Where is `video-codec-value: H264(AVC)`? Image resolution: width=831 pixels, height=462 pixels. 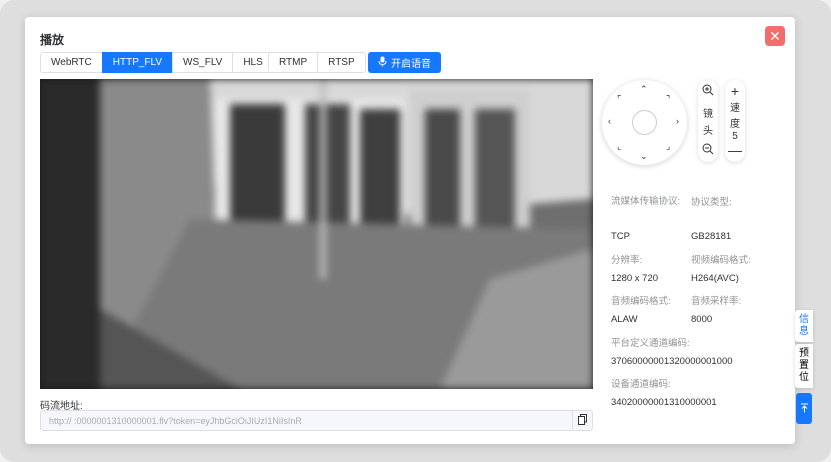
video-codec-value: H264(AVC) is located at coordinates (715, 278).